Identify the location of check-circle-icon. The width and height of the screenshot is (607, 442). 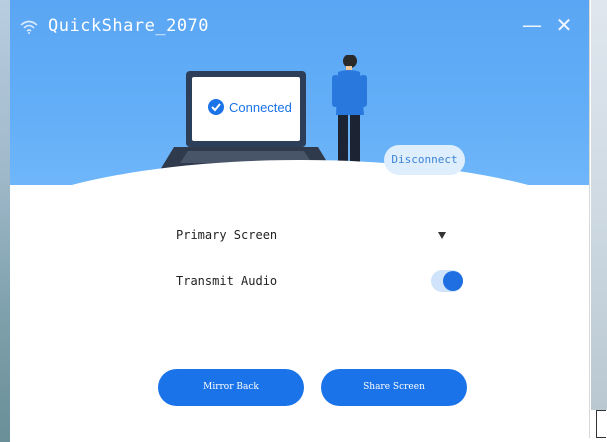
(216, 107).